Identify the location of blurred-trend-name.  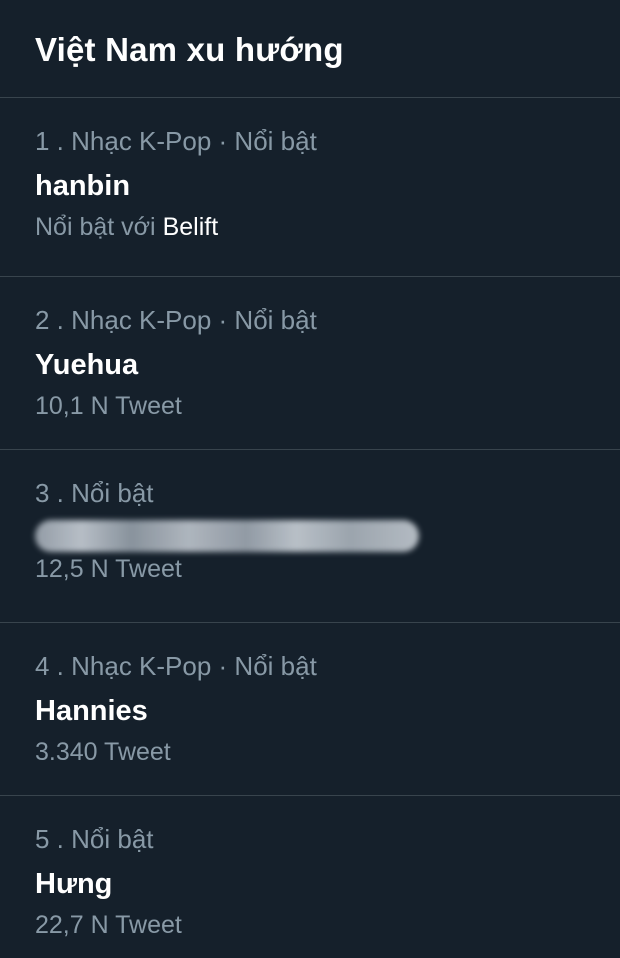
(227, 536).